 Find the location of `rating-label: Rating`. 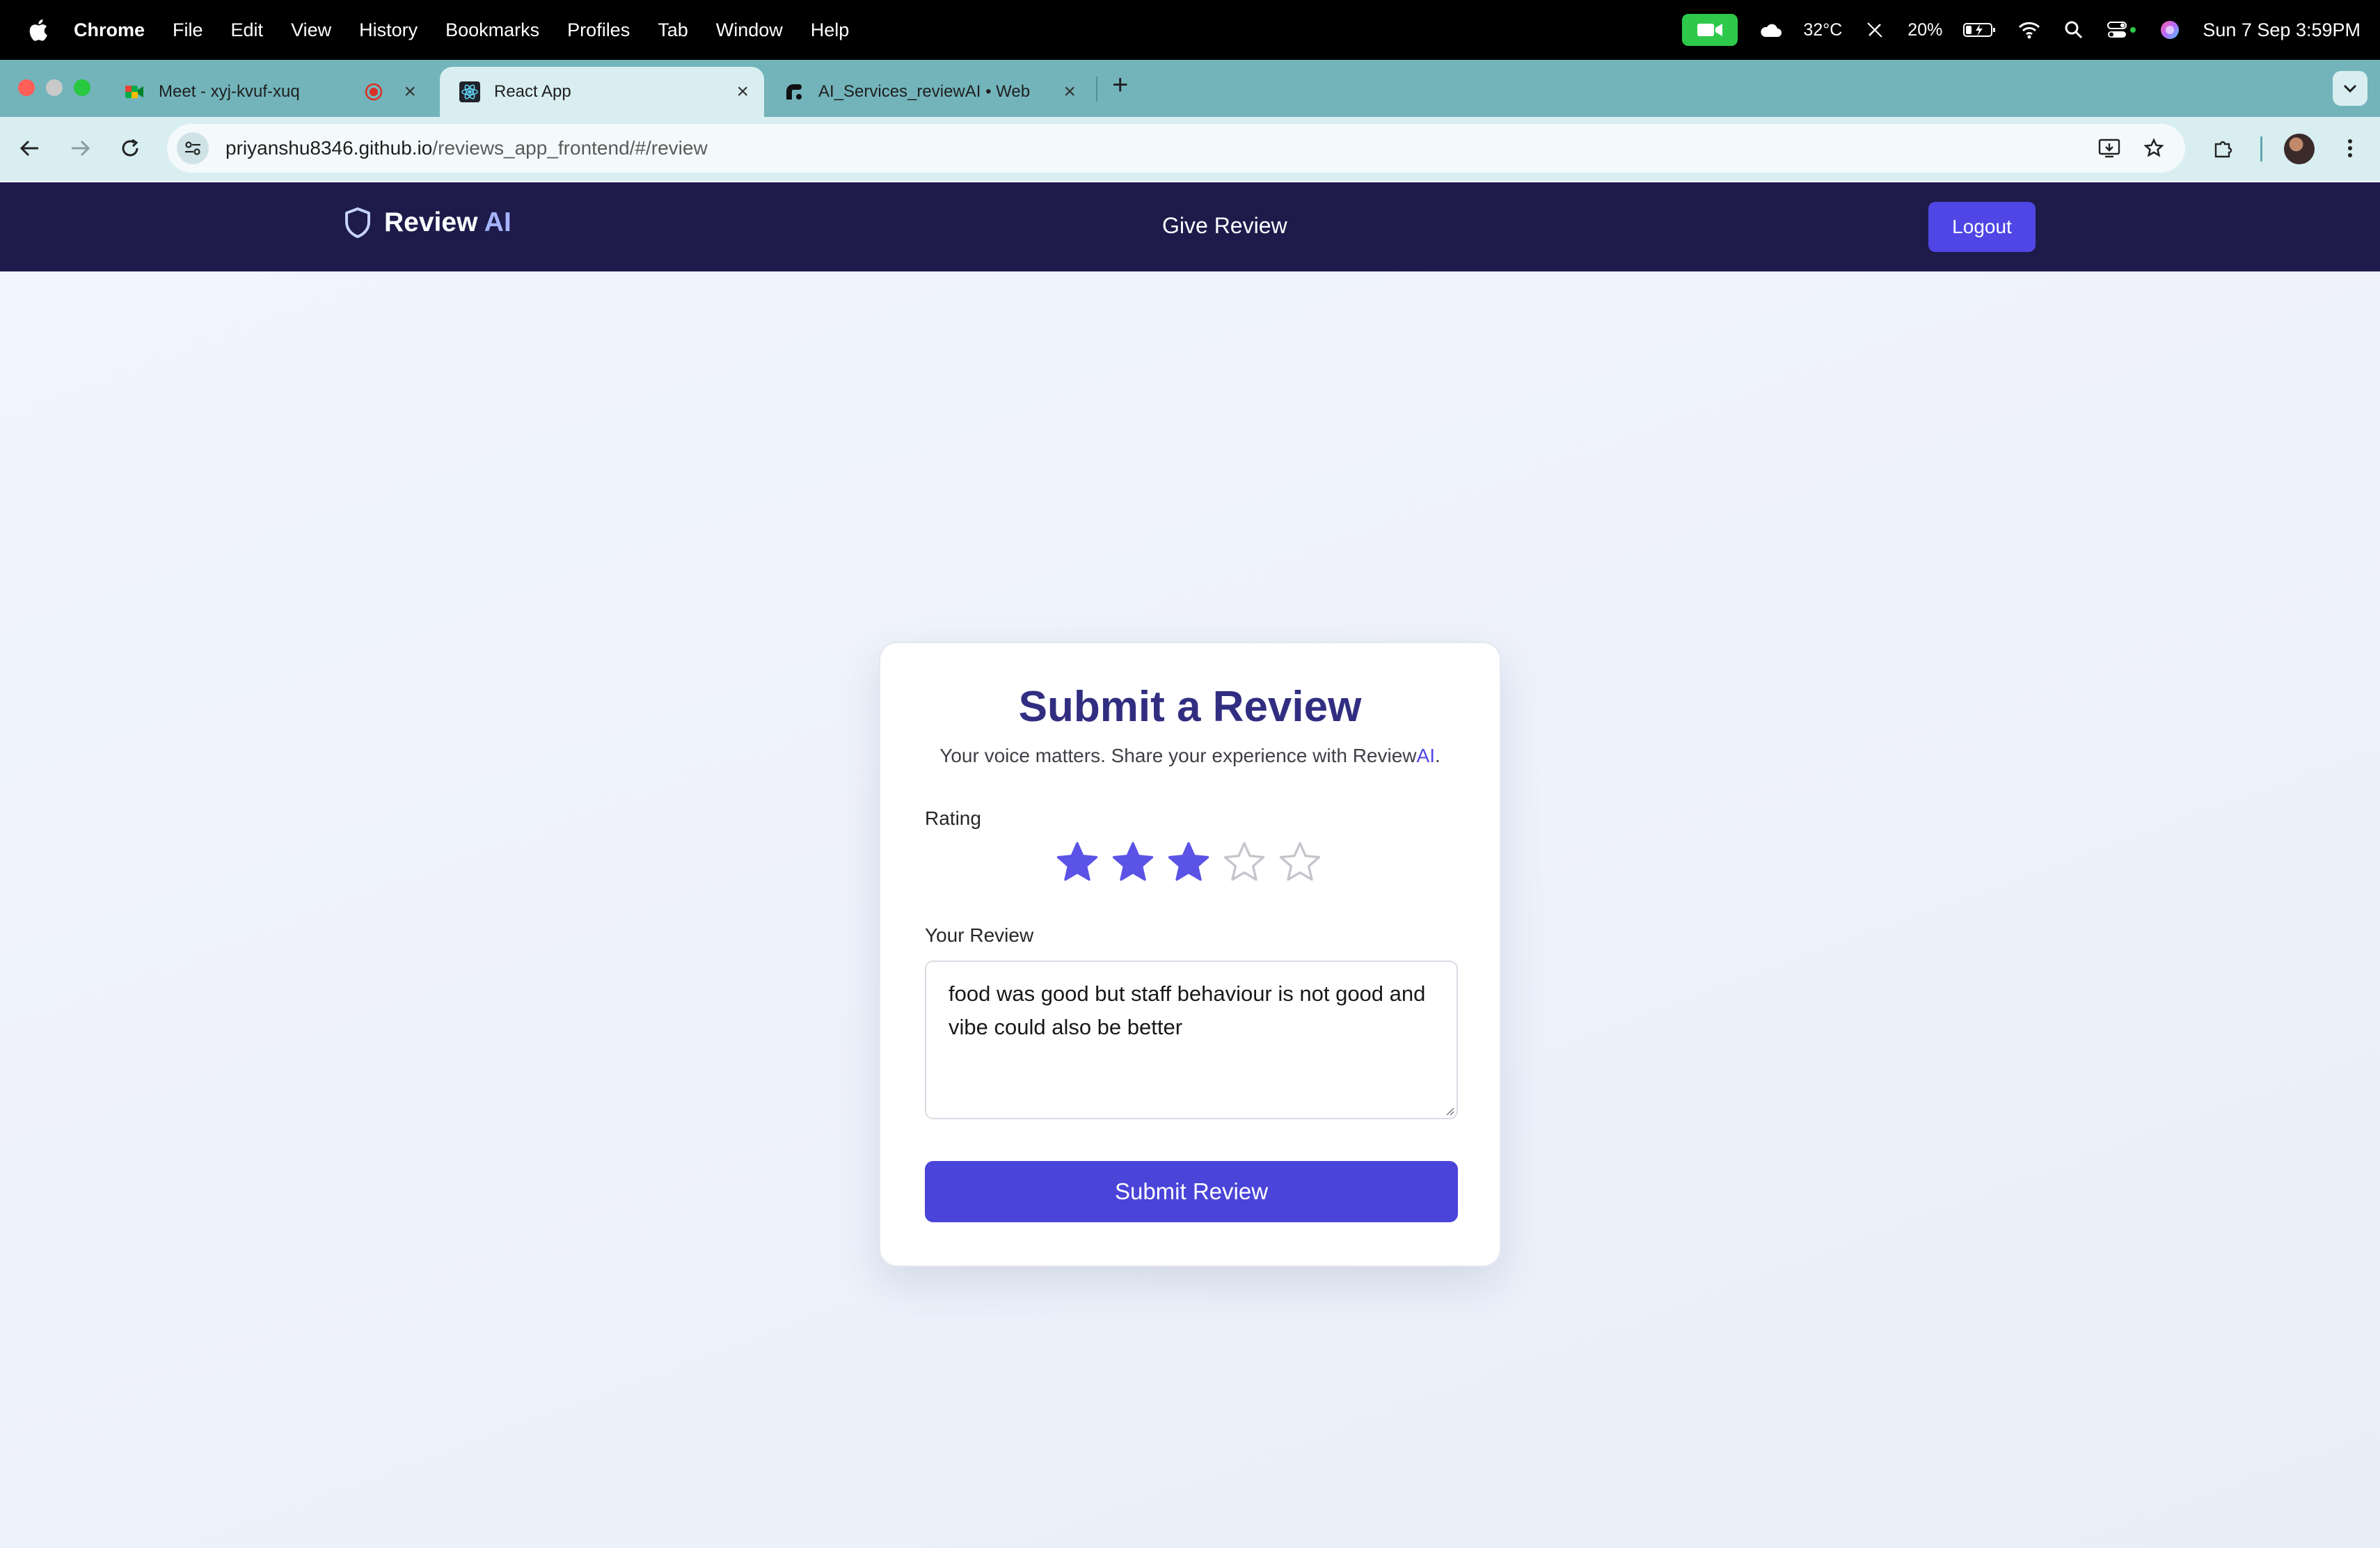

rating-label: Rating is located at coordinates (953, 818).